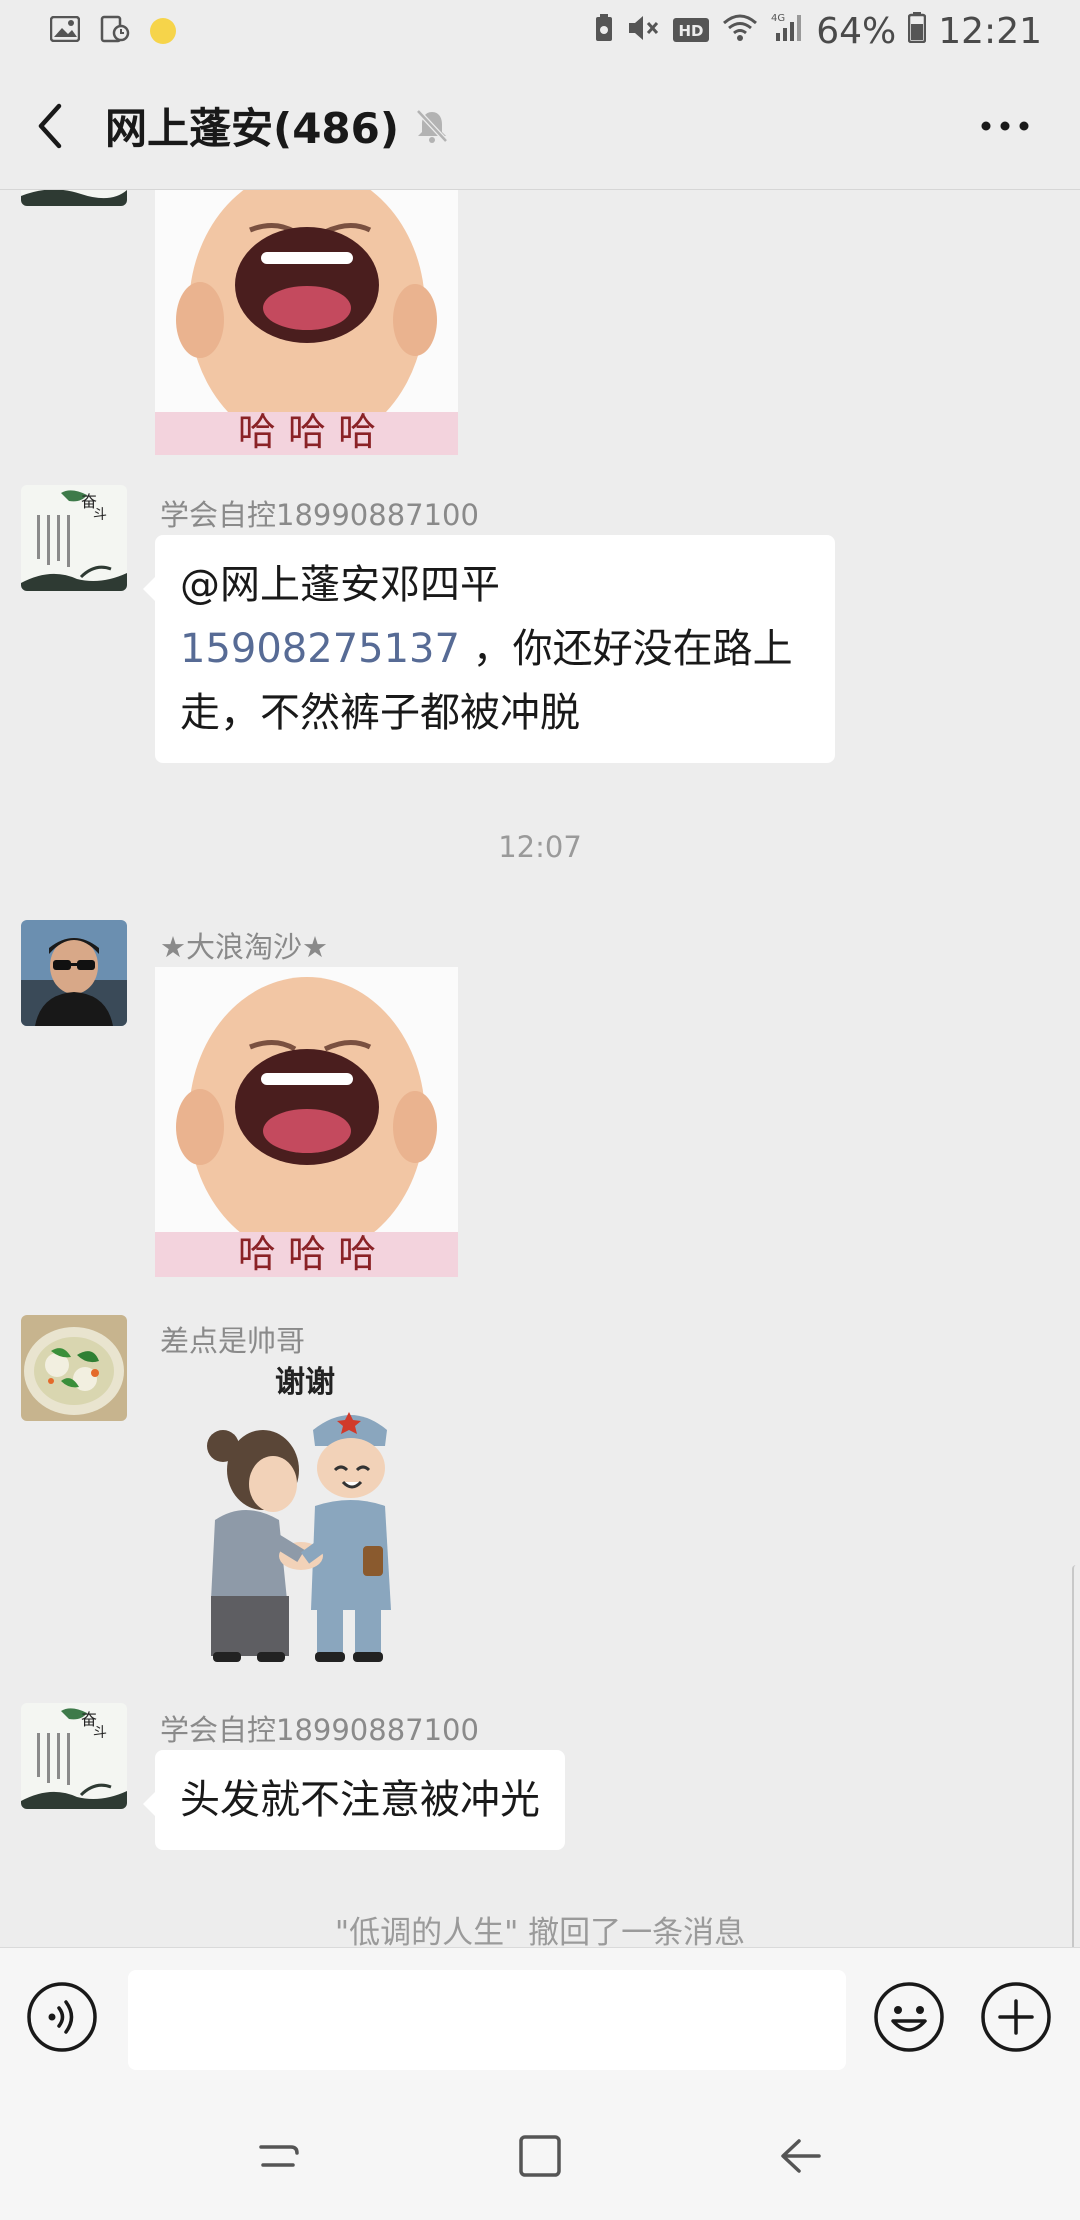  I want to click on back-icon, so click(801, 2156).